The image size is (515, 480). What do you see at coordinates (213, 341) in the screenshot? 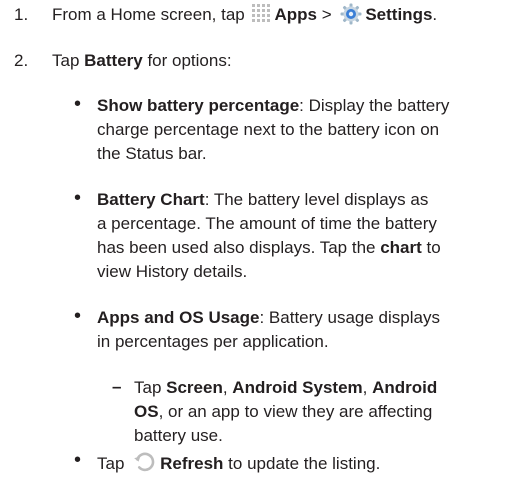
I see `bullet-line: in percentages per application.` at bounding box center [213, 341].